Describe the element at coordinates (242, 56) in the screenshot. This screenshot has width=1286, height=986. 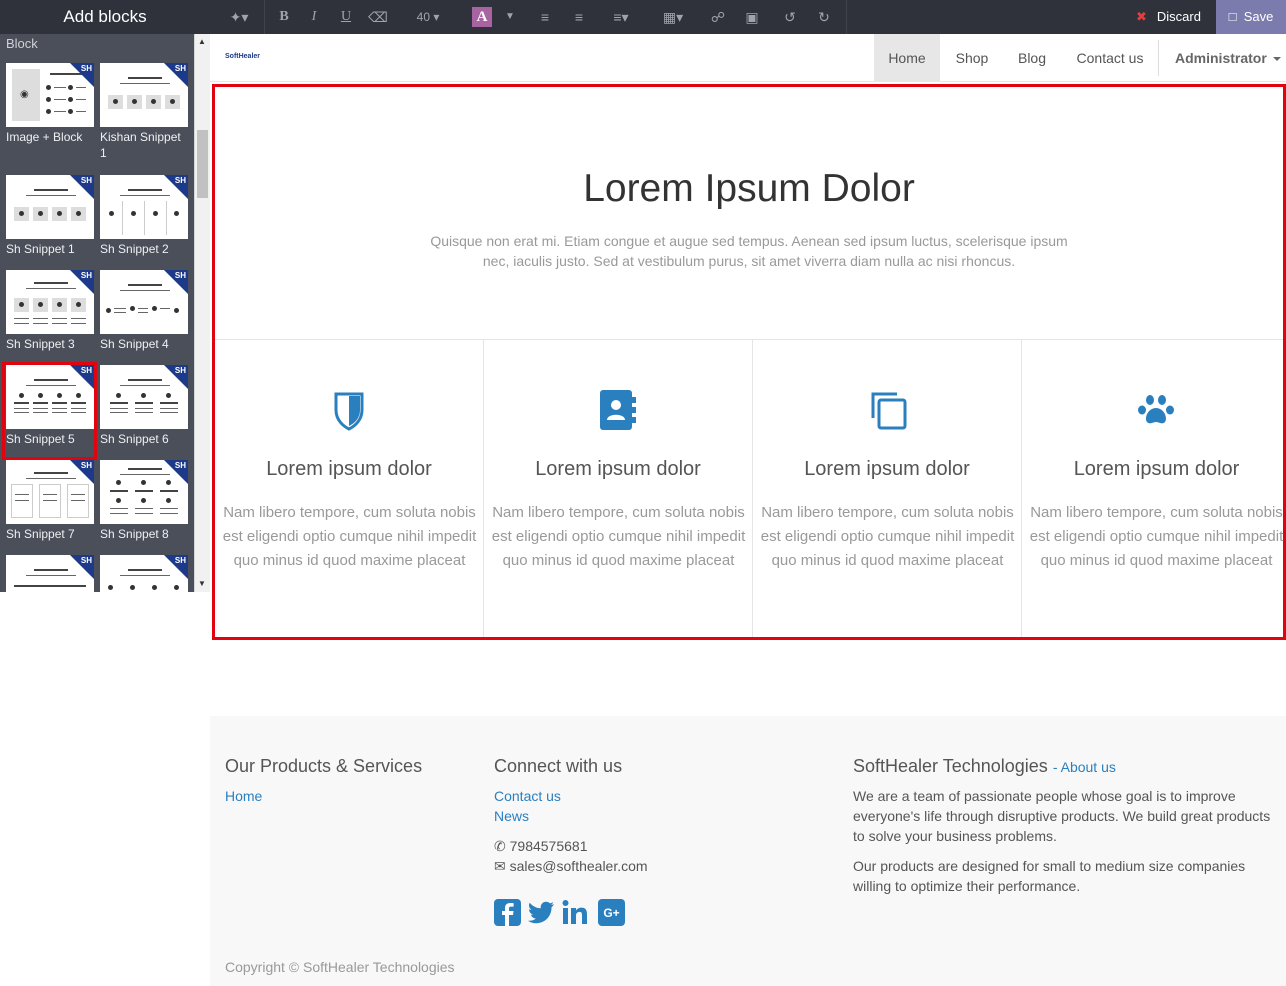
I see `site-logo: SoftHealer` at that location.